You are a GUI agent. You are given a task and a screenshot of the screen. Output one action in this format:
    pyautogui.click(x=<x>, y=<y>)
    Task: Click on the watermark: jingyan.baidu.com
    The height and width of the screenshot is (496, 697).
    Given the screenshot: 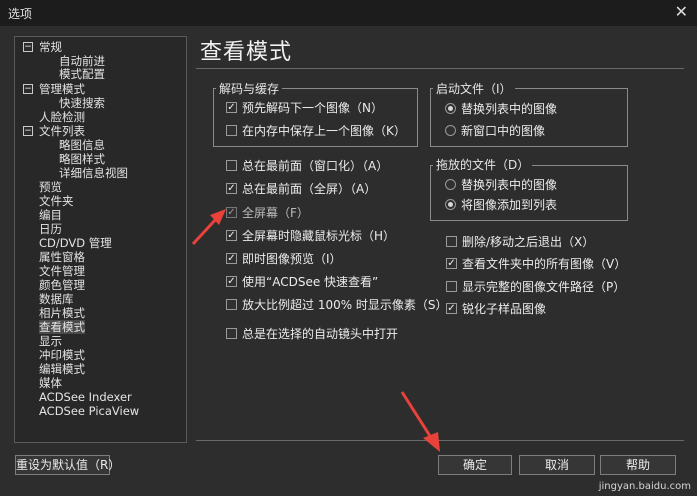 What is the action you would take?
    pyautogui.click(x=644, y=486)
    